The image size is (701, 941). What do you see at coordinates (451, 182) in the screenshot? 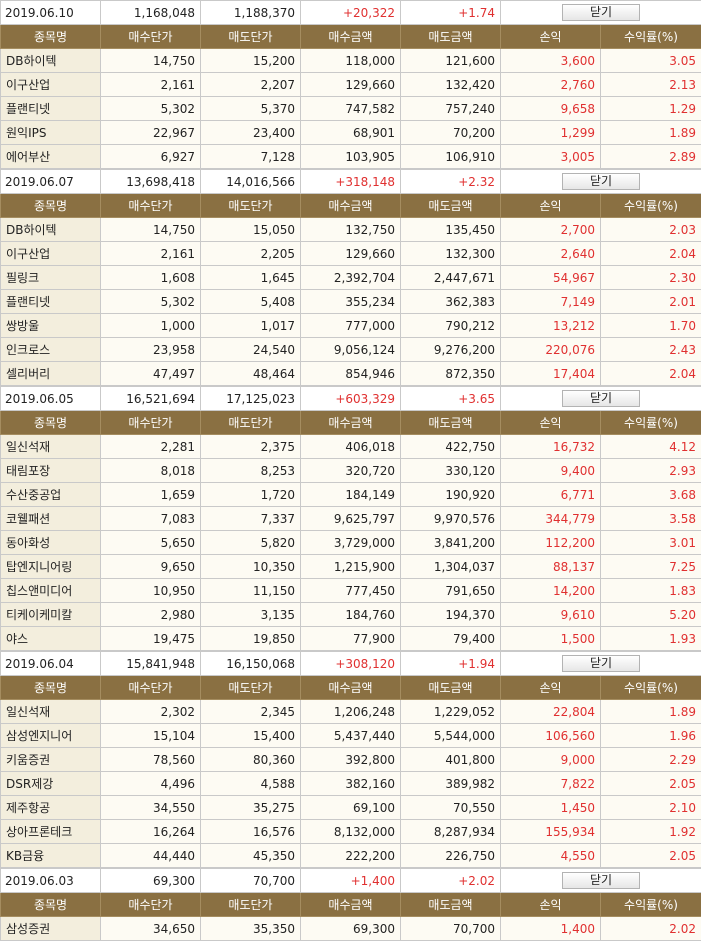
I see `rate-total: +2.32` at bounding box center [451, 182].